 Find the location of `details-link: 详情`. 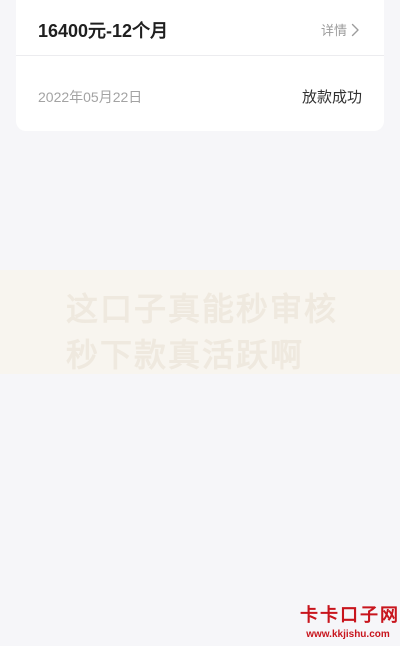

details-link: 详情 is located at coordinates (340, 29).